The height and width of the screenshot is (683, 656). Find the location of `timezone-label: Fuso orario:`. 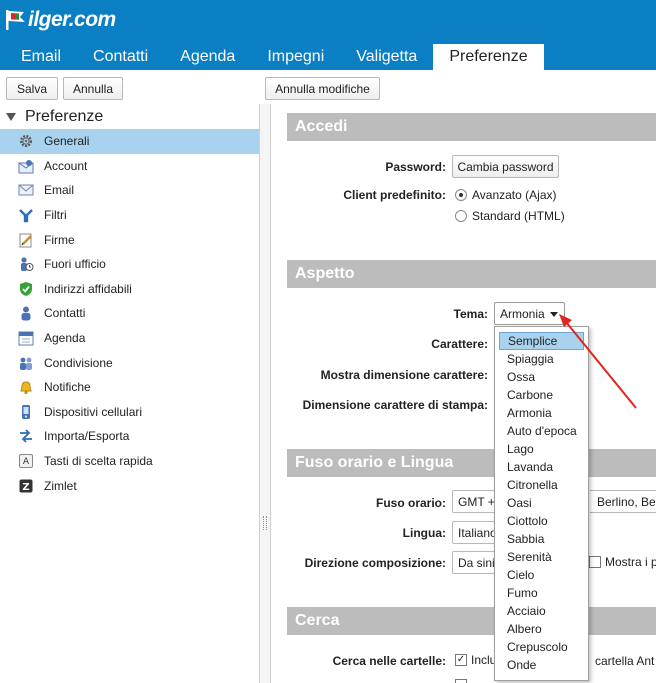

timezone-label: Fuso orario: is located at coordinates (410, 503).